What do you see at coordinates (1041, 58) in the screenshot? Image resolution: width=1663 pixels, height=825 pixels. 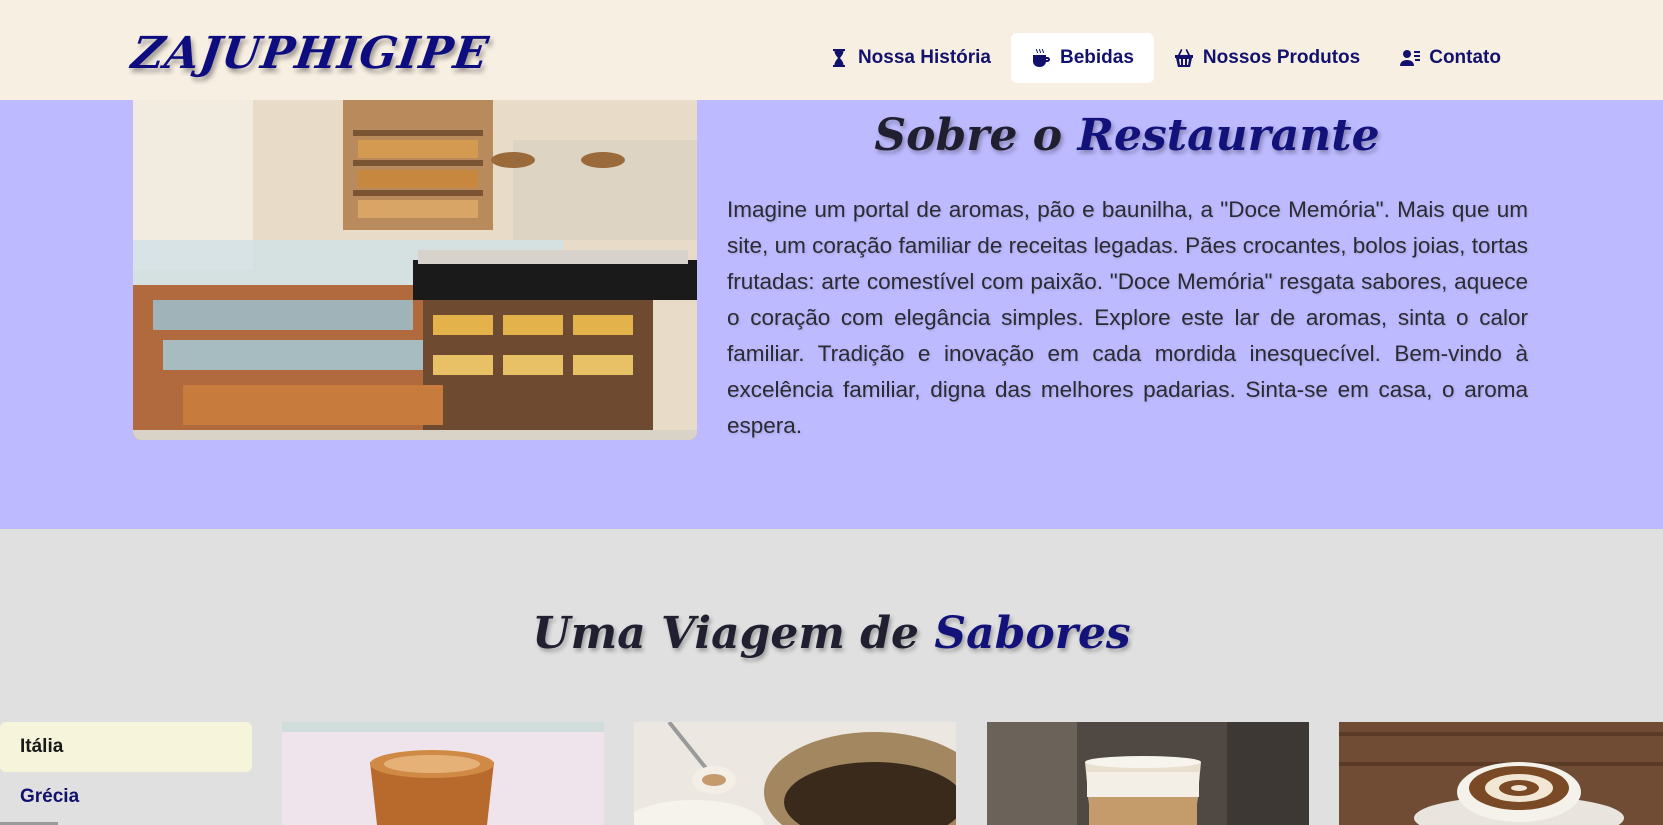 I see `coffee-cup-icon` at bounding box center [1041, 58].